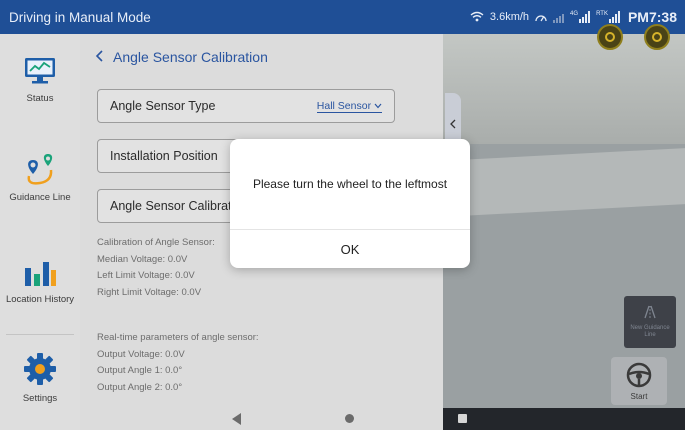 The image size is (685, 430). I want to click on mode-title: Driving in Manual Mode, so click(80, 17).